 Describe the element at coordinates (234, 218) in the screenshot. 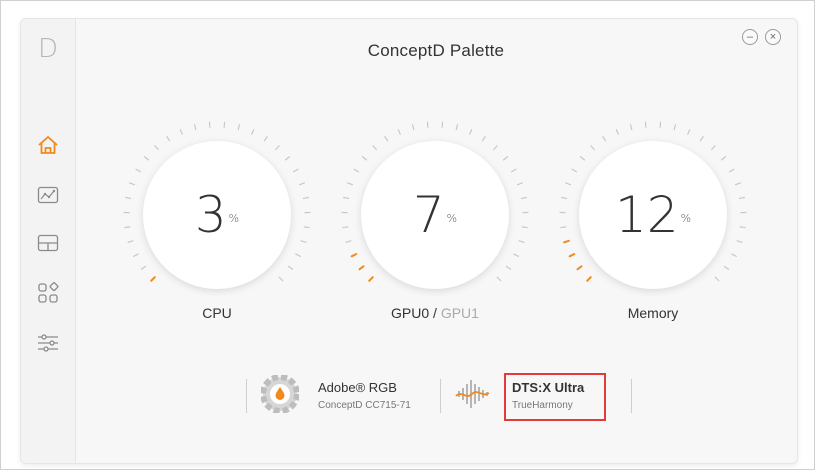

I see `cpu-value-unit: %` at that location.